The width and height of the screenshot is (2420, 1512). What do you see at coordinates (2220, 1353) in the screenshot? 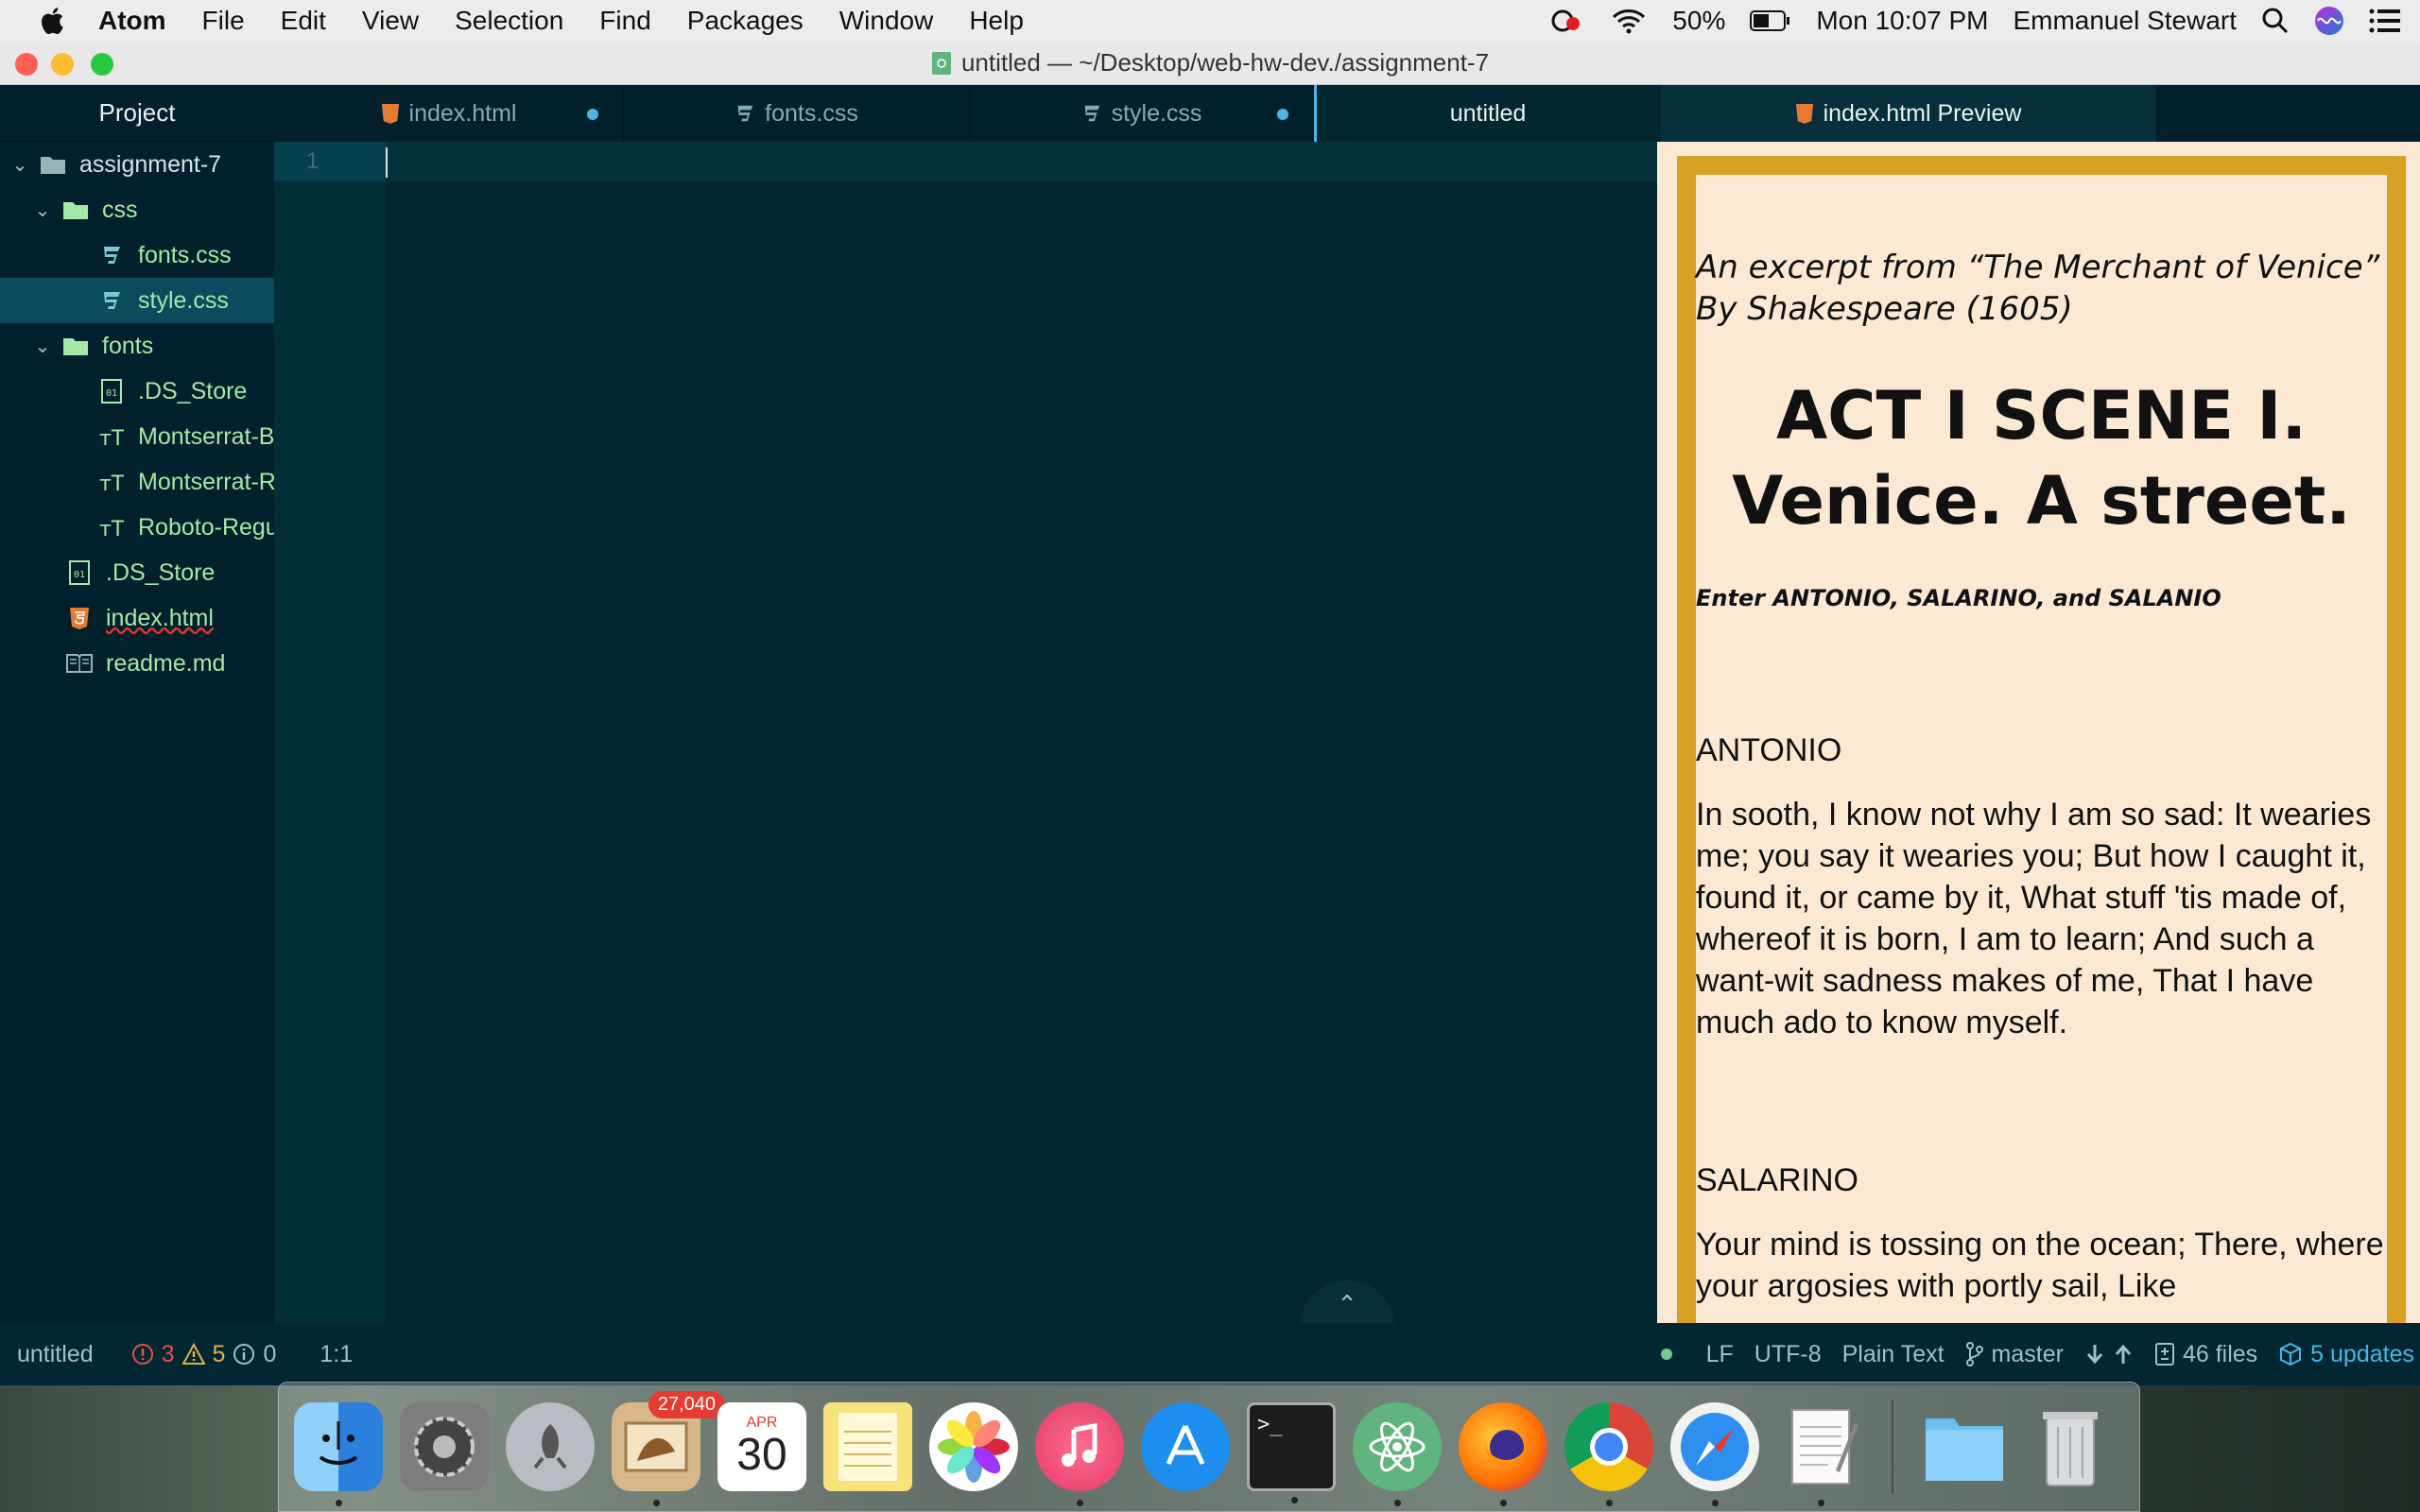
I see `git-files-label: 46 files` at bounding box center [2220, 1353].